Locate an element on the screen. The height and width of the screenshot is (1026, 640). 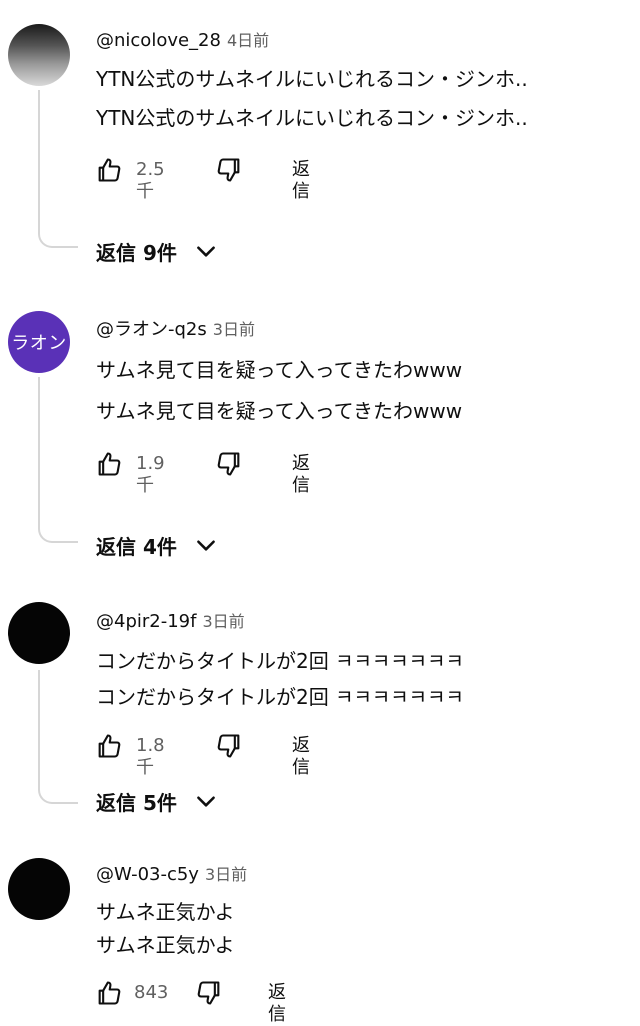
avatar: ラオン is located at coordinates (39, 342).